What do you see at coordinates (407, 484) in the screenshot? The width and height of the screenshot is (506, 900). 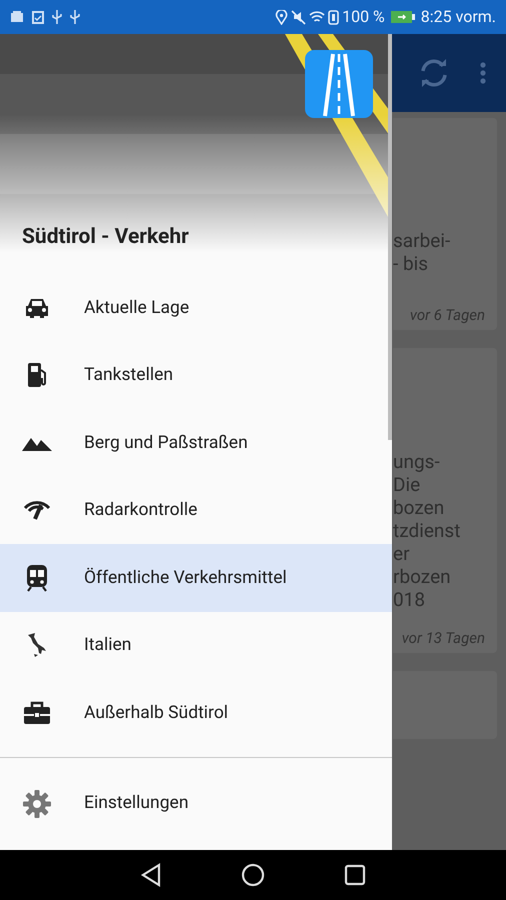 I see `card-text: Die` at bounding box center [407, 484].